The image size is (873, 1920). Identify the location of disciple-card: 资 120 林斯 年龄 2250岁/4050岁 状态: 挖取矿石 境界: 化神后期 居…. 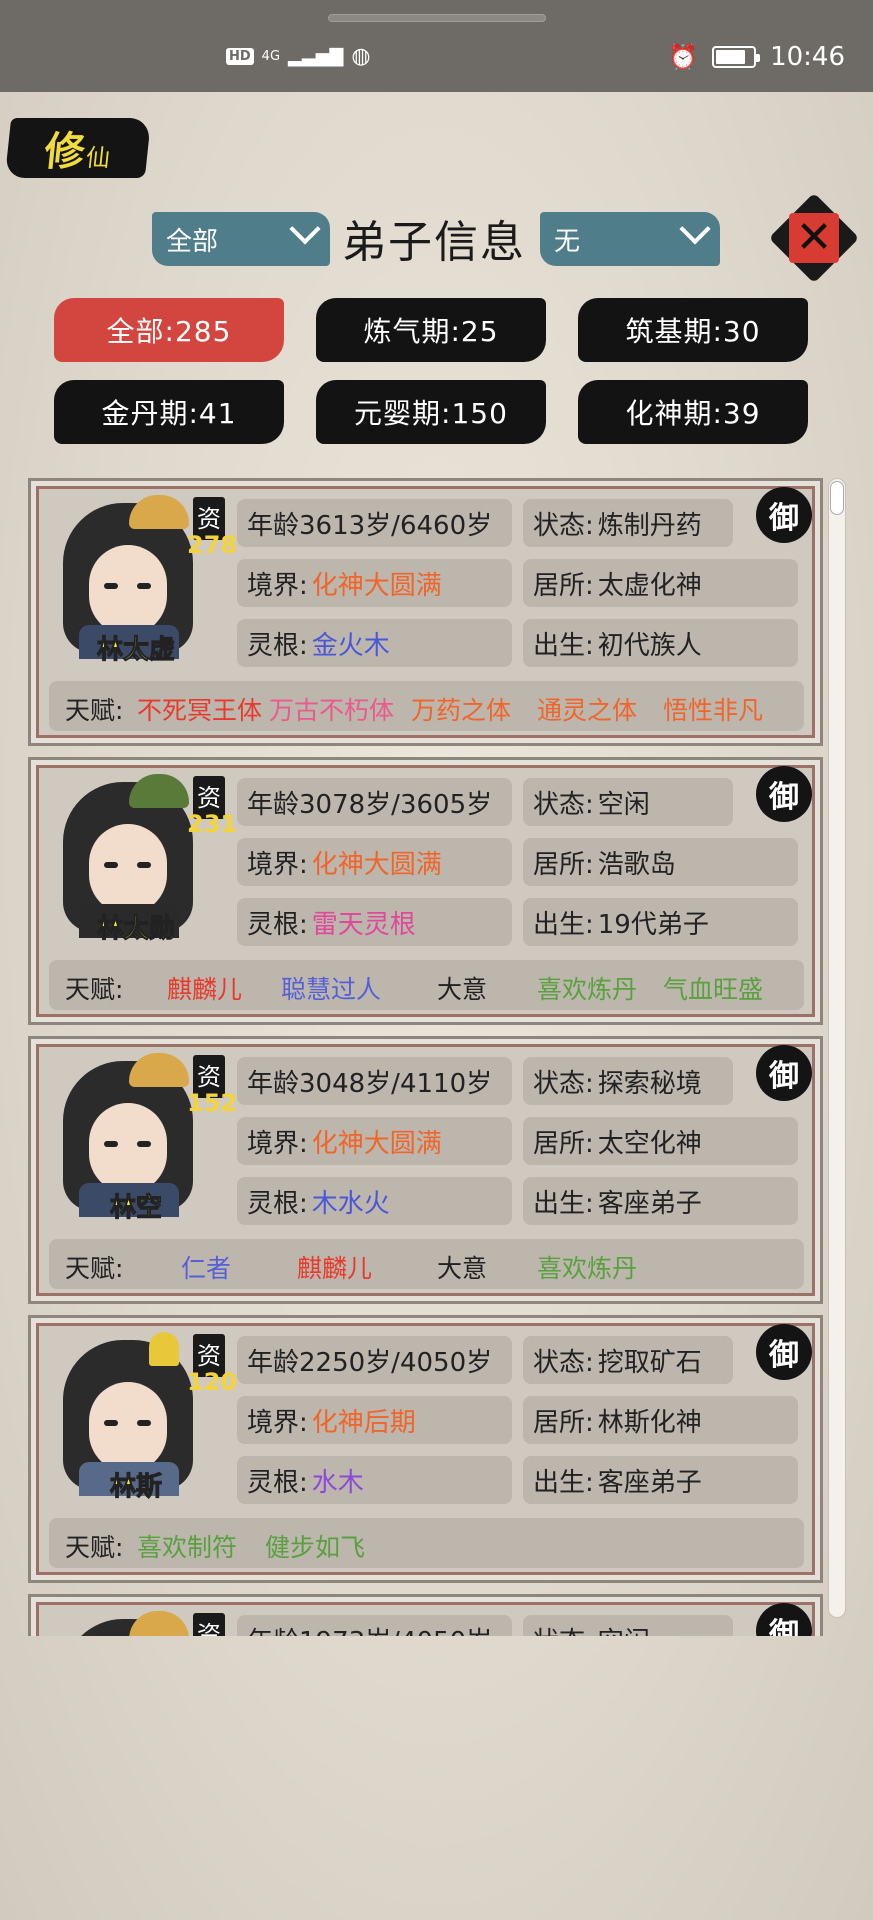
(425, 1449).